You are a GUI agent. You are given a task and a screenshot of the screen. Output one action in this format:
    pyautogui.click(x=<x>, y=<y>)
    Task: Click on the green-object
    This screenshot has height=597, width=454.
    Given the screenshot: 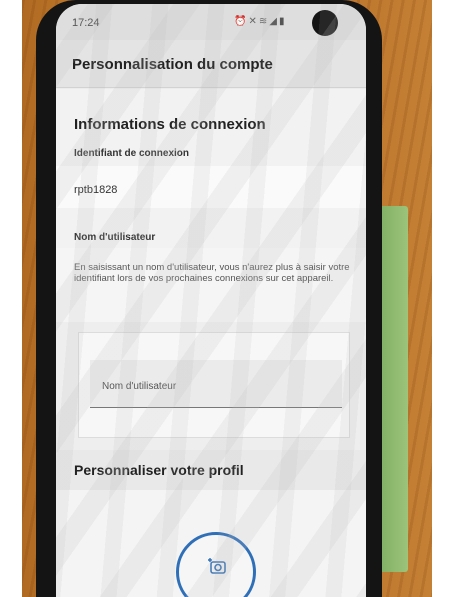 What is the action you would take?
    pyautogui.click(x=393, y=389)
    